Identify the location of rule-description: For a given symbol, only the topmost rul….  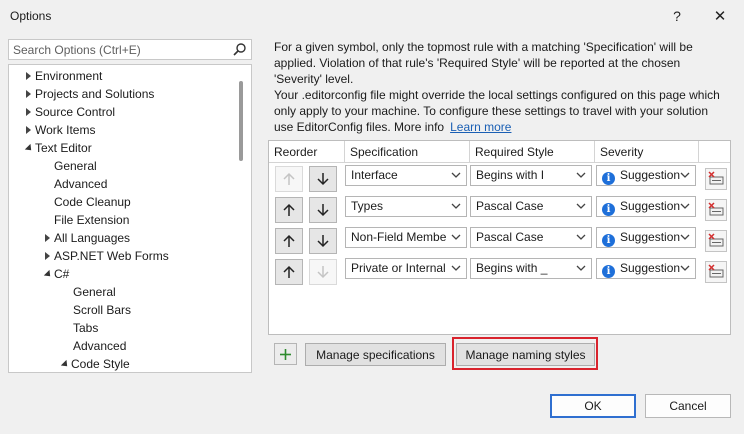
(483, 63).